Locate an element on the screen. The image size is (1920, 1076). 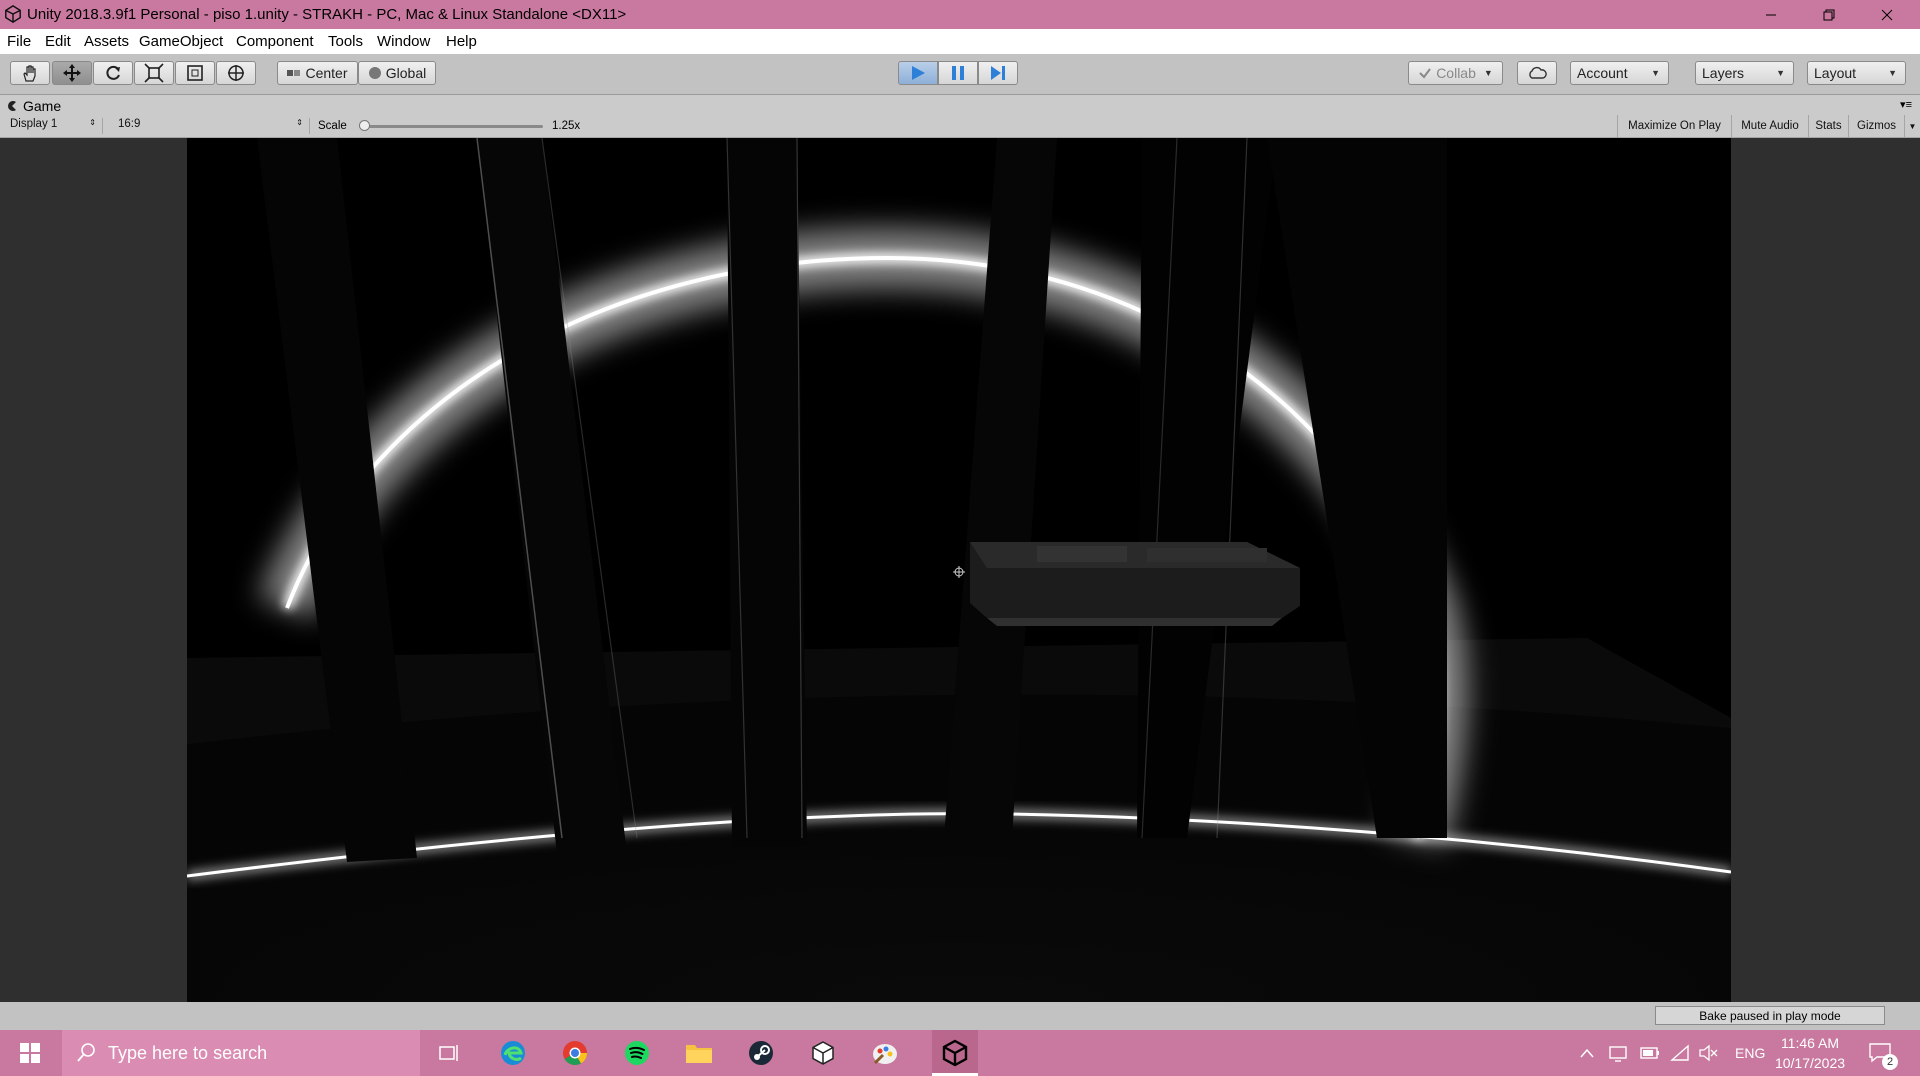
hand-tool-button is located at coordinates (30, 73).